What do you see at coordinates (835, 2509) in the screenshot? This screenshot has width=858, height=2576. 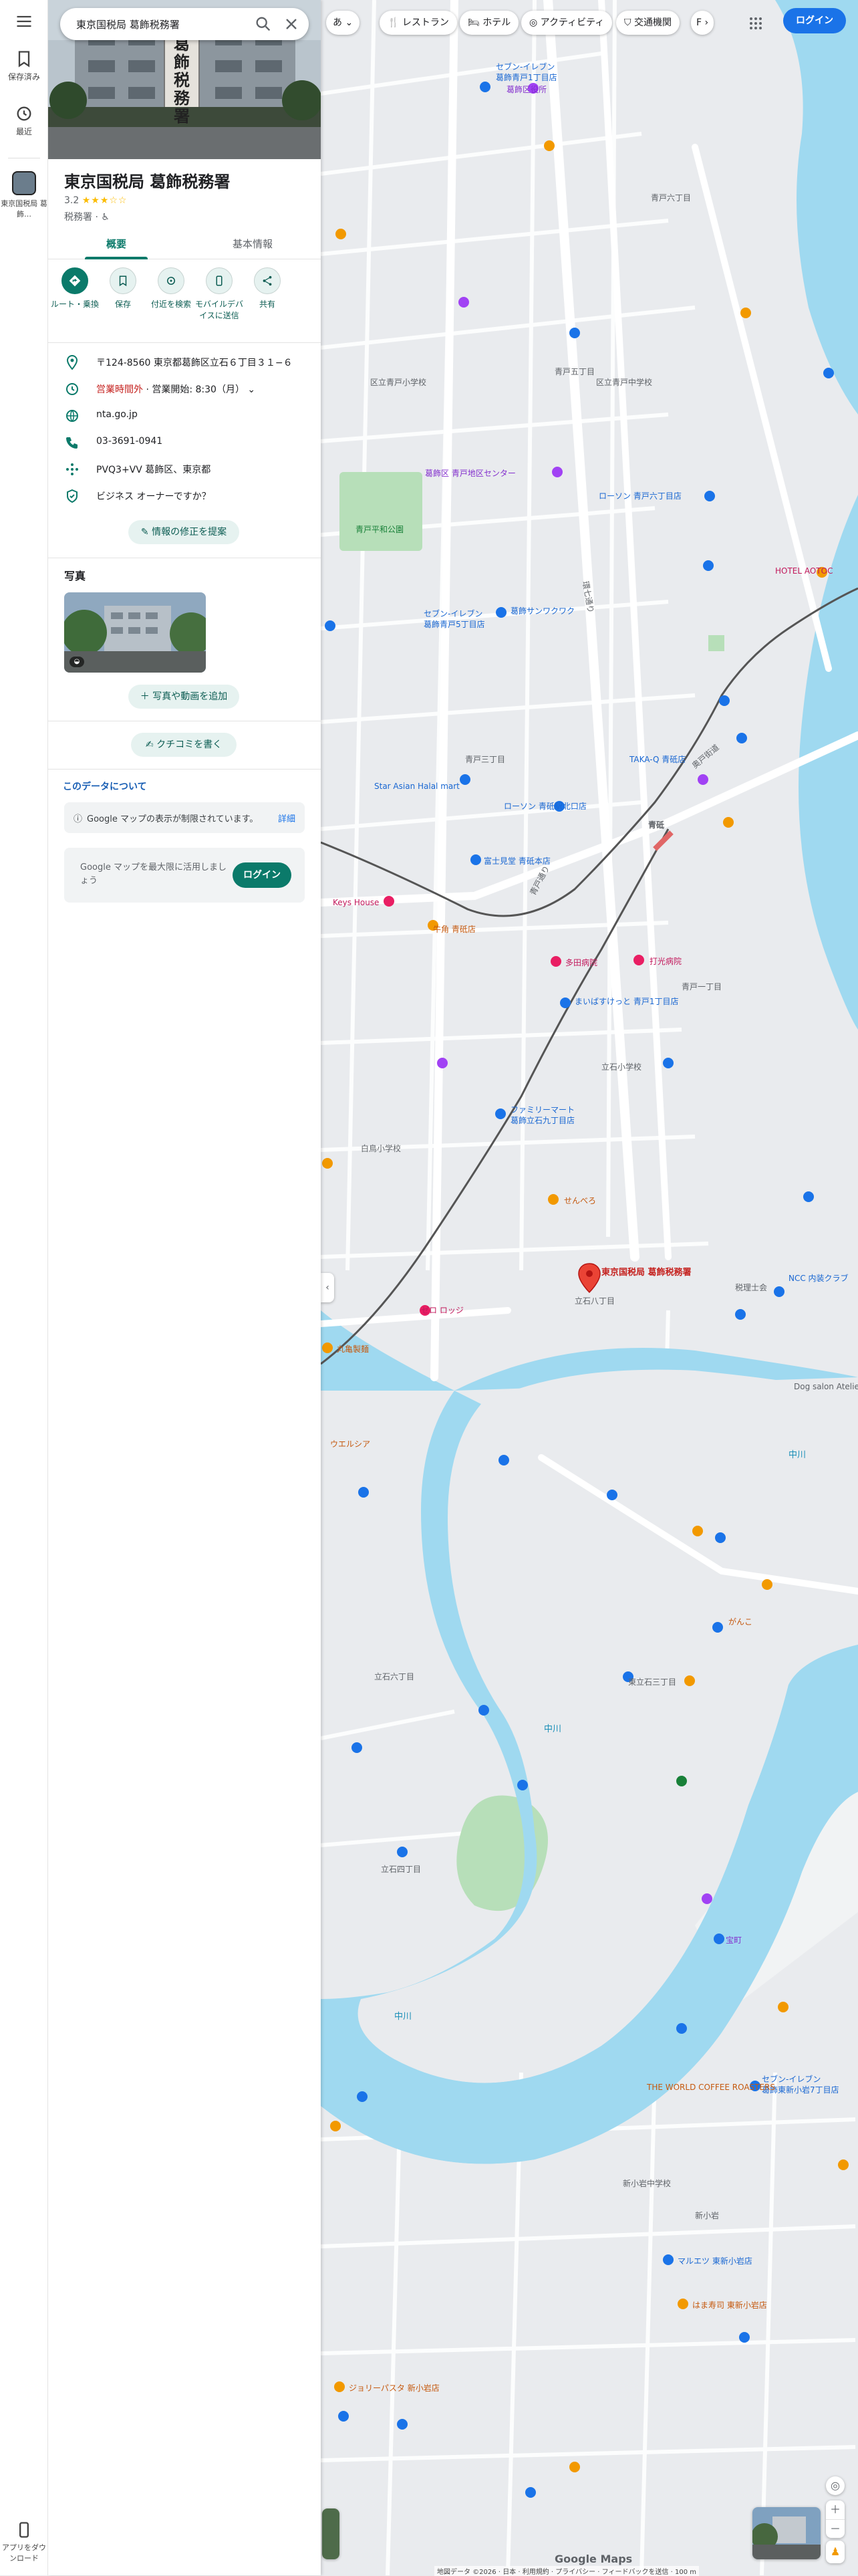 I see `zoom-in-button: ＋` at bounding box center [835, 2509].